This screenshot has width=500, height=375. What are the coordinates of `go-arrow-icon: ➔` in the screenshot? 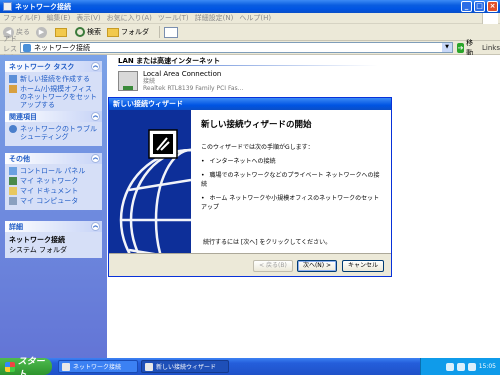 It's located at (461, 47).